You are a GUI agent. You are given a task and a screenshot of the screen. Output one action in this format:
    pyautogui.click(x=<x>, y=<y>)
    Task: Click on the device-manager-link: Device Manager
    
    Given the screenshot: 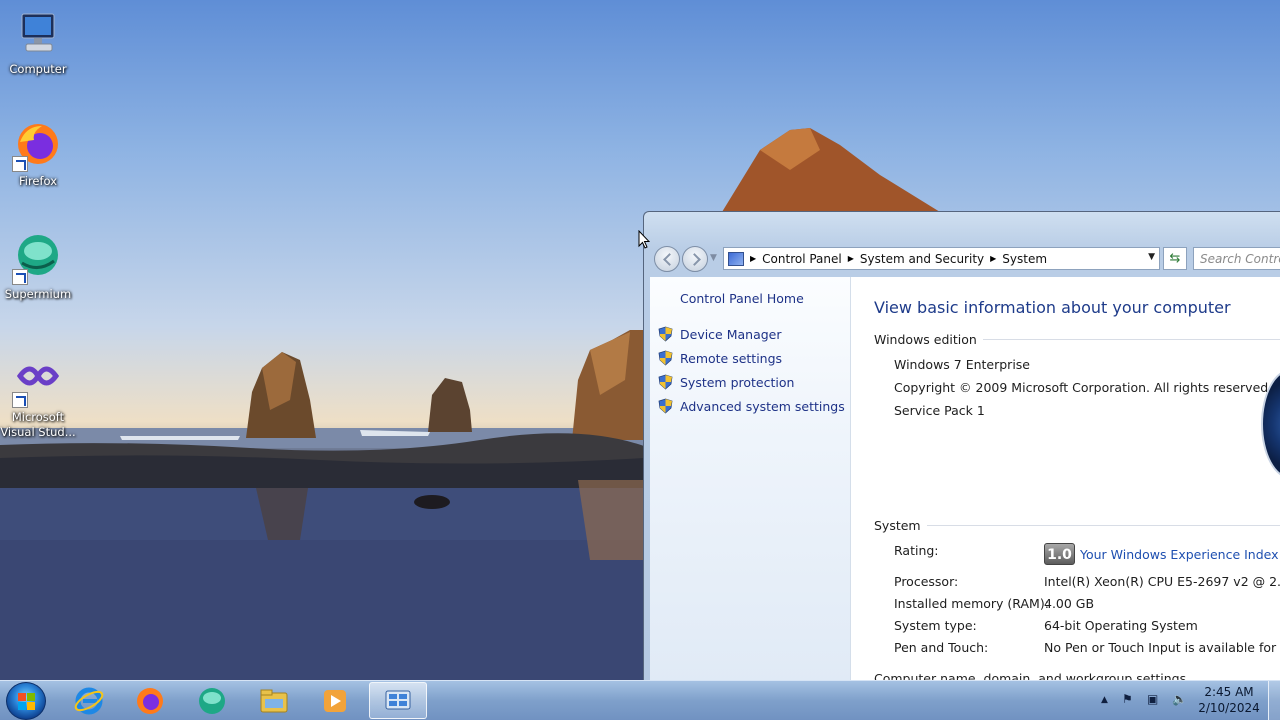 What is the action you would take?
    pyautogui.click(x=720, y=334)
    